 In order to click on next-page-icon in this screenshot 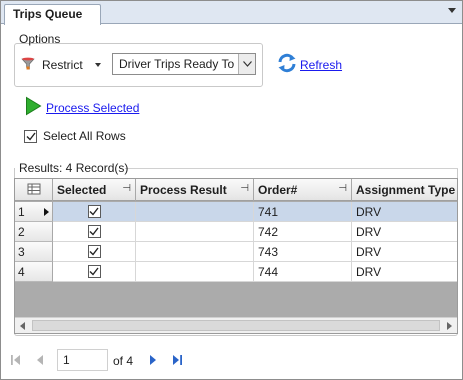, I will do `click(153, 360)`.